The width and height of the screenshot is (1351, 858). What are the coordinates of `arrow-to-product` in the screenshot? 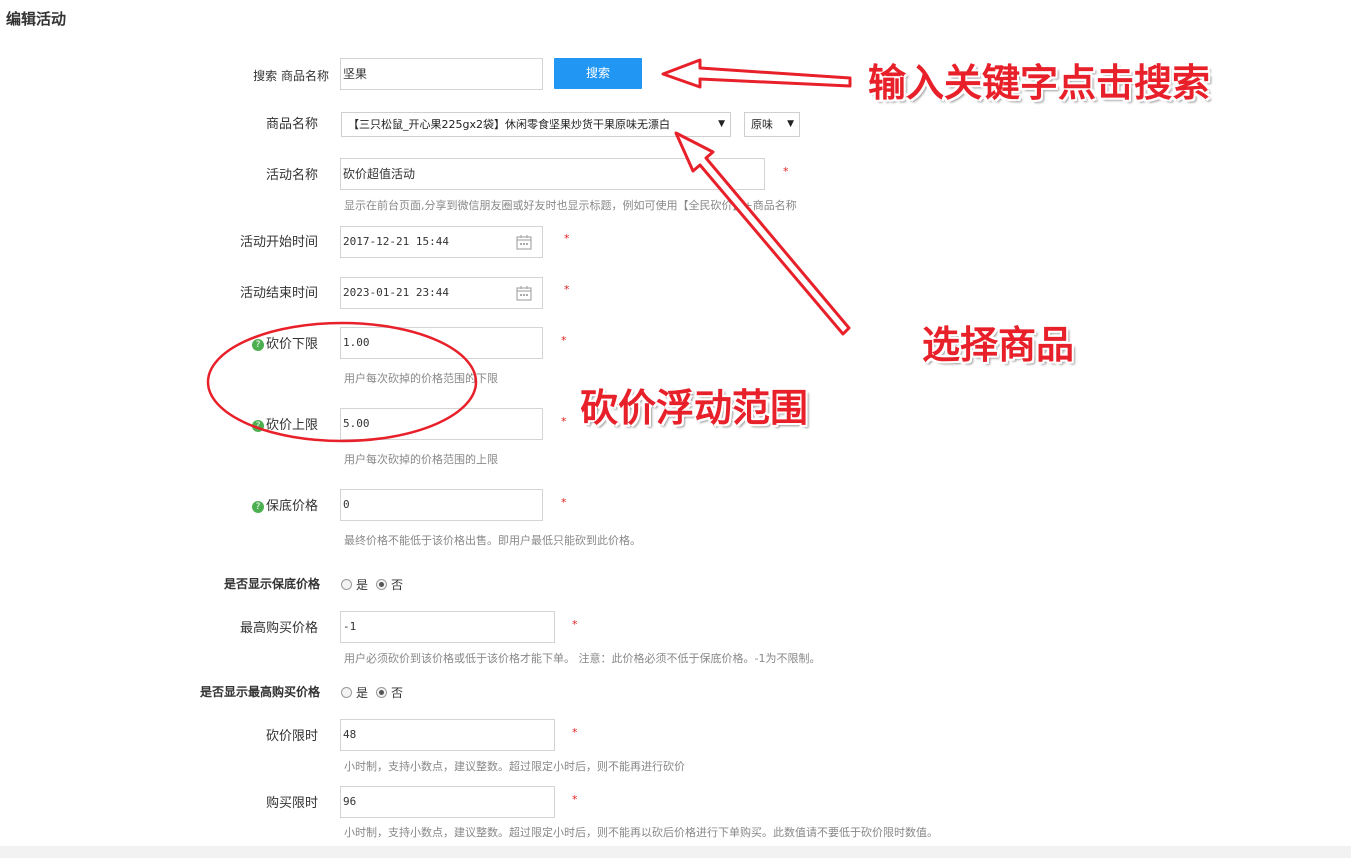 It's located at (762, 233).